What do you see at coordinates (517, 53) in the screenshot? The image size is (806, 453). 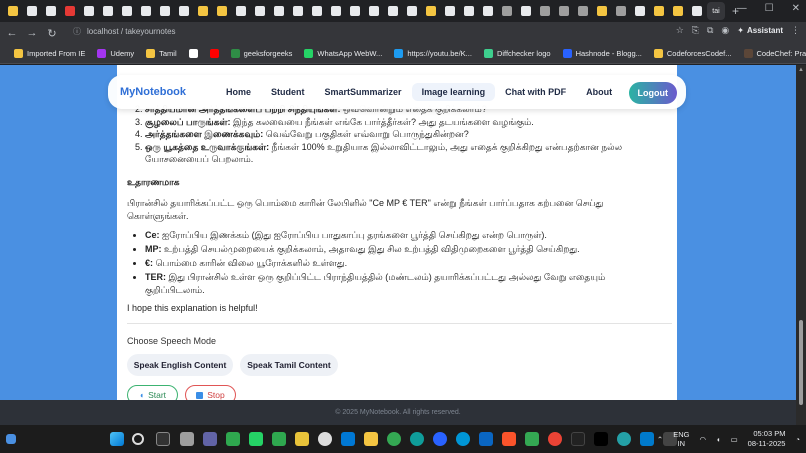 I see `bookmark-item: Diffchecker logo` at bounding box center [517, 53].